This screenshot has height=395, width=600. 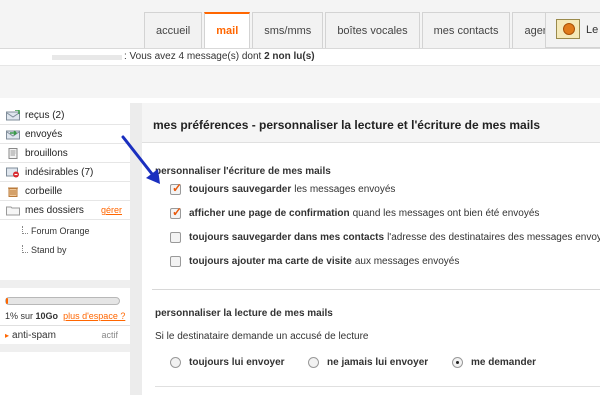 I want to click on drafts-icon, so click(x=13, y=153).